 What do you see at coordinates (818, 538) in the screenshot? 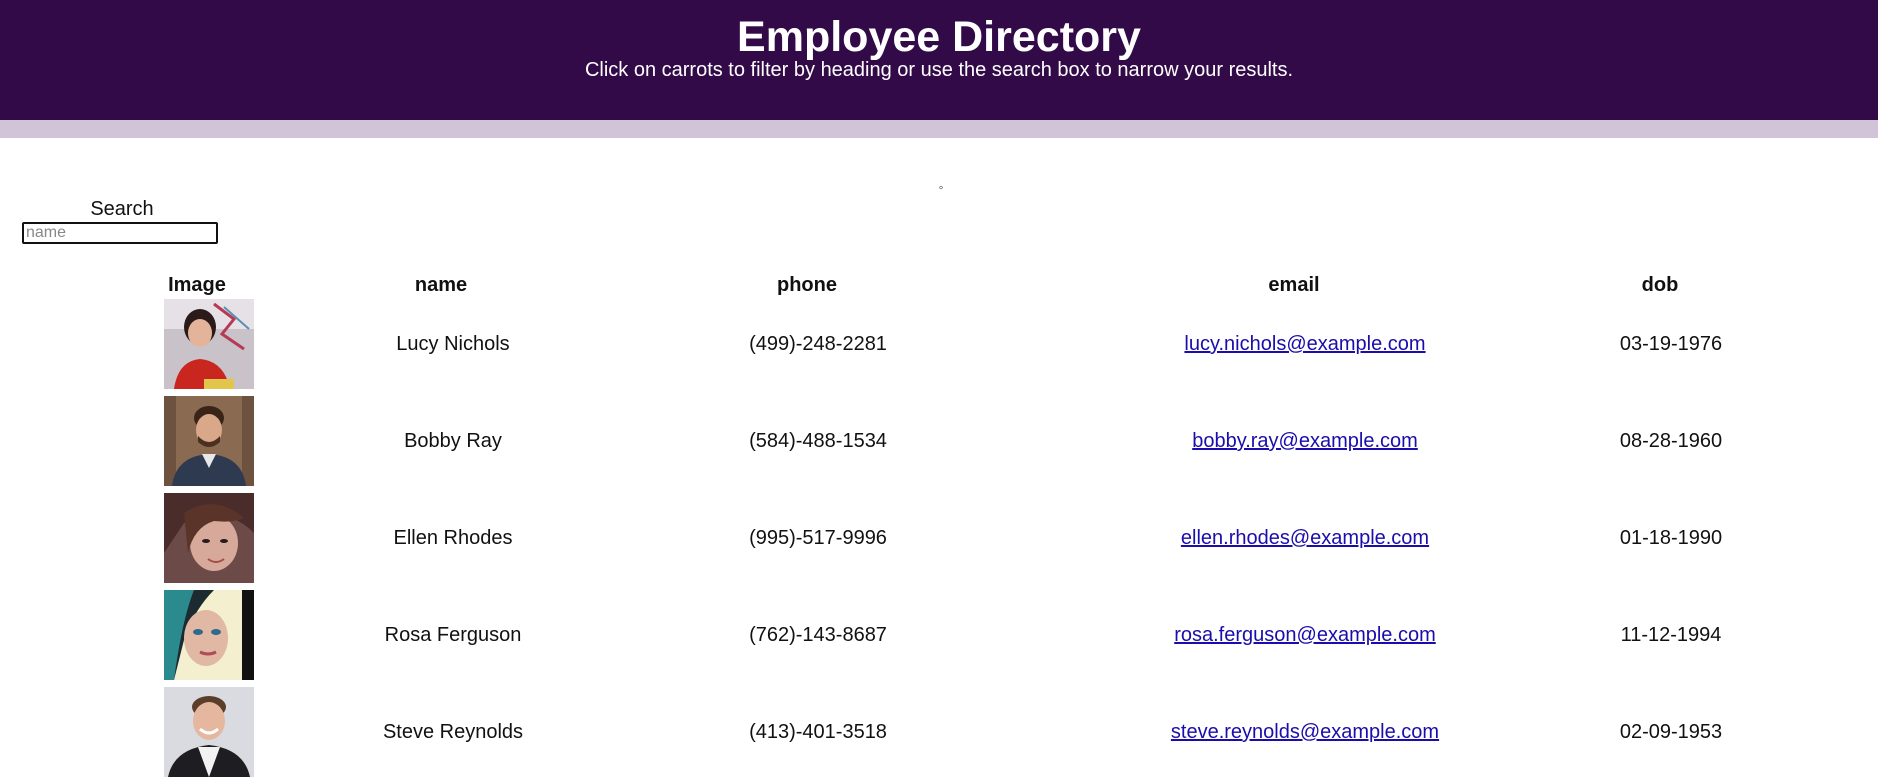
I see `employee-phone: (995)-517-9996` at bounding box center [818, 538].